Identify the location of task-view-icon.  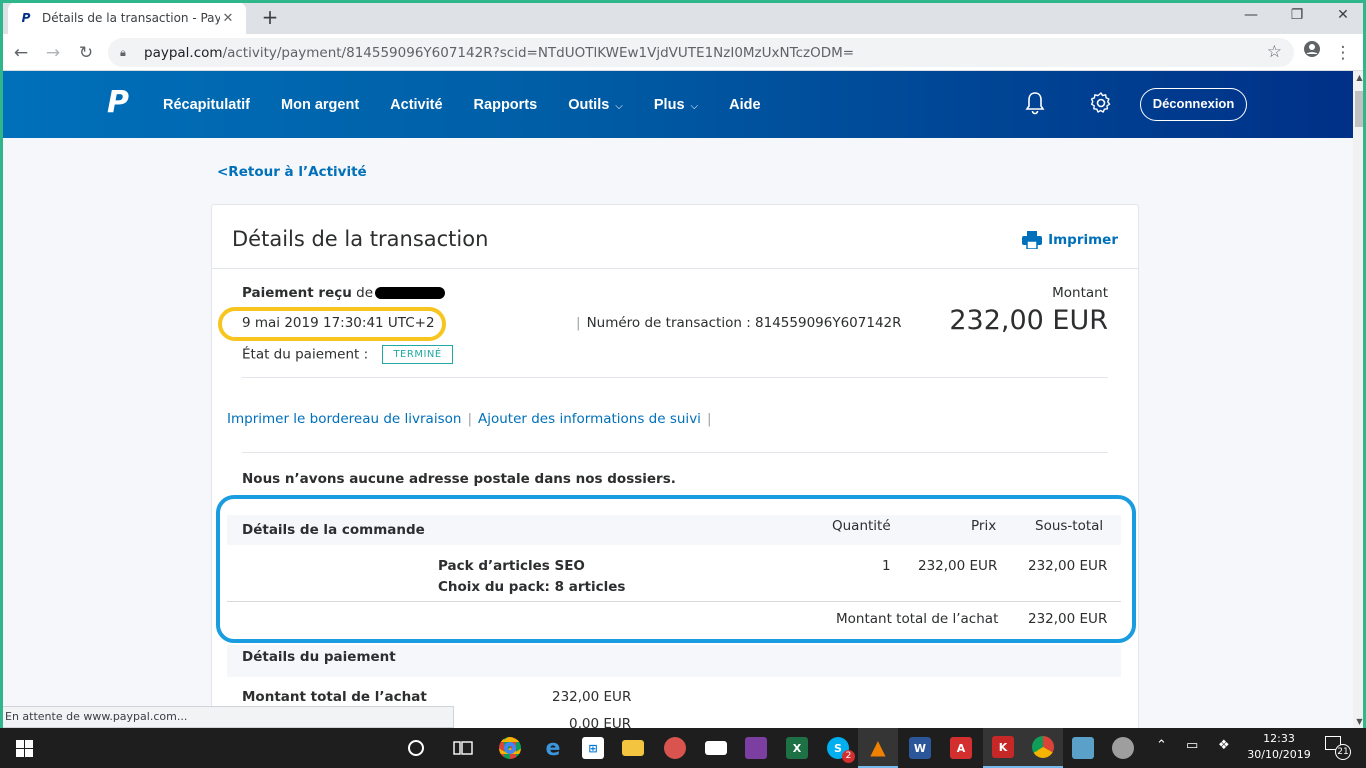
(463, 748).